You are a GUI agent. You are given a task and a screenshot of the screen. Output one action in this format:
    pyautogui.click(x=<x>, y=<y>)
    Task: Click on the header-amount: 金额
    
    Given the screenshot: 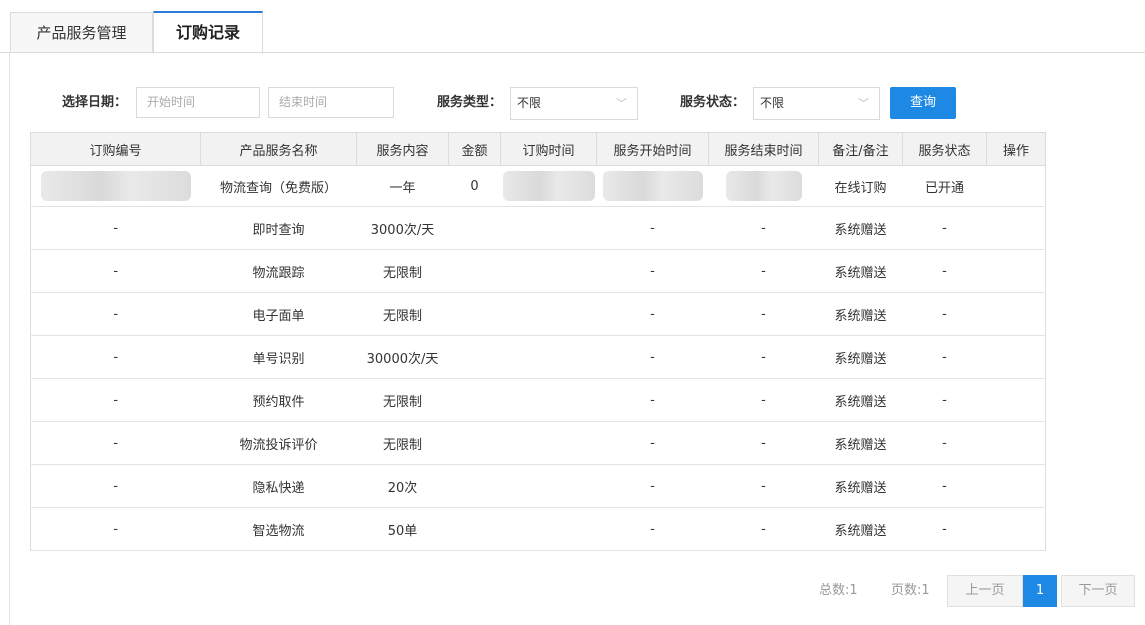 What is the action you would take?
    pyautogui.click(x=474, y=149)
    